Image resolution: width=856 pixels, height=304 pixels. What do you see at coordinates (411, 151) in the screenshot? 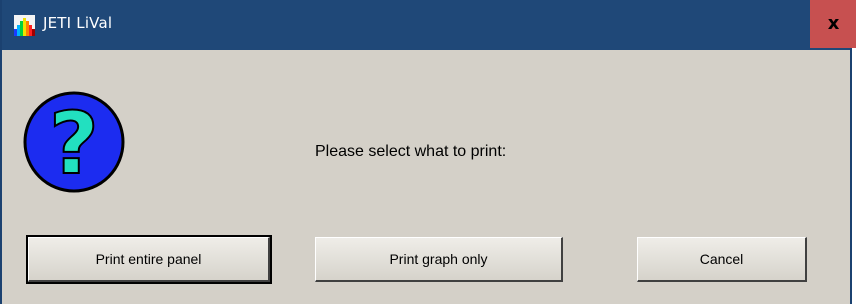
I see `dialog-message: Please select what to print:` at bounding box center [411, 151].